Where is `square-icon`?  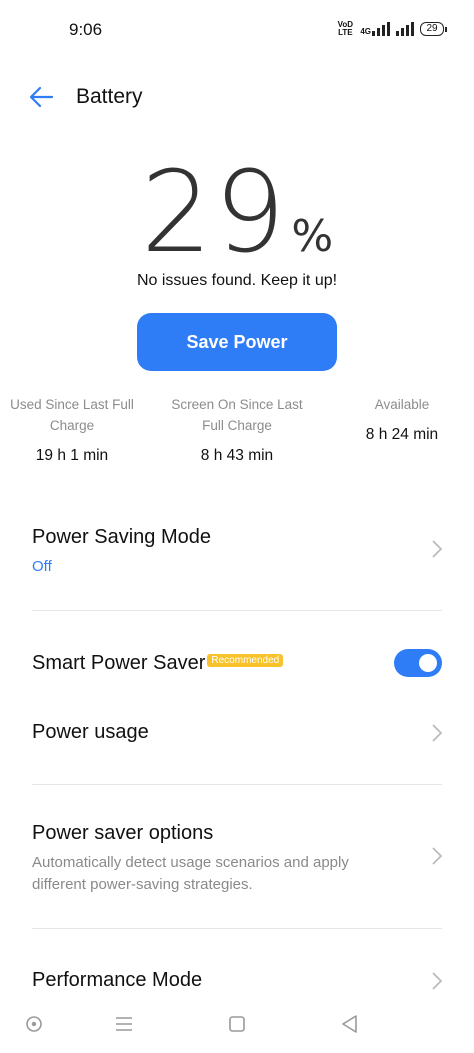 square-icon is located at coordinates (237, 1024).